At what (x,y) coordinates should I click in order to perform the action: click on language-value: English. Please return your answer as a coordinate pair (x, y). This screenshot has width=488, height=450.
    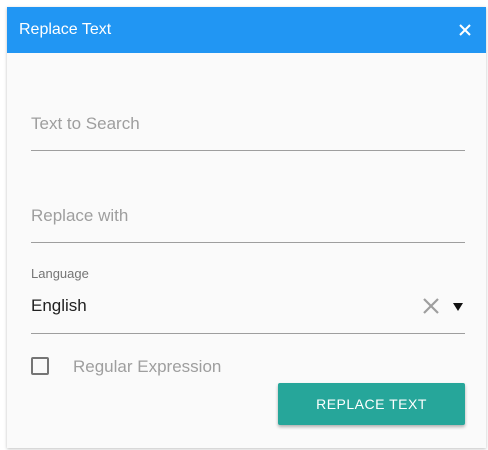
    Looking at the image, I should click on (59, 305).